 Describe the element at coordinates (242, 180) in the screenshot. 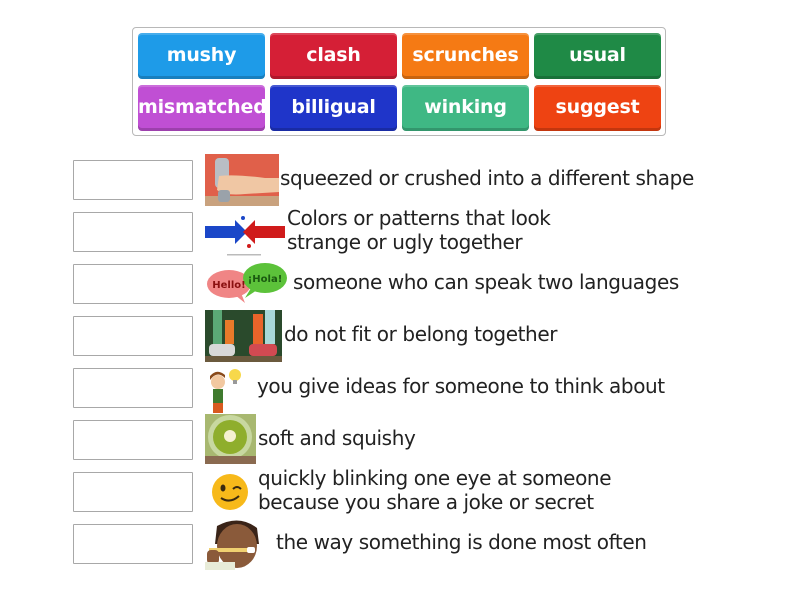

I see `hand-squeezing-can-image` at that location.